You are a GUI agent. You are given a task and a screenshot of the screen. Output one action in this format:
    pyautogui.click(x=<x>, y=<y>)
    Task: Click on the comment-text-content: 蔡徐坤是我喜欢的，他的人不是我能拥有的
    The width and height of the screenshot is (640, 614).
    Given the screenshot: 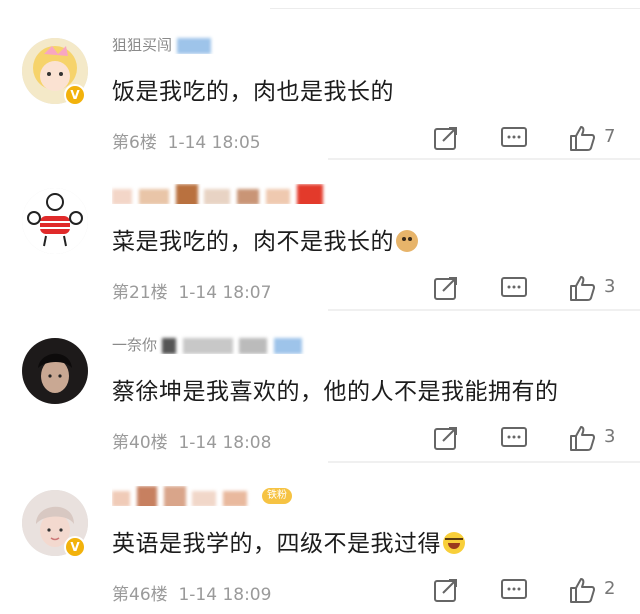 What is the action you would take?
    pyautogui.click(x=335, y=392)
    